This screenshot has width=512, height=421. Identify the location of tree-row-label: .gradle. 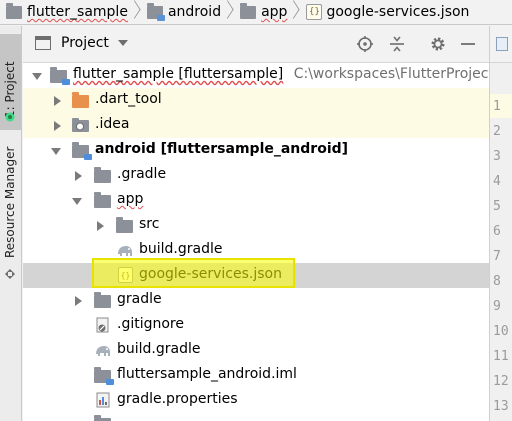
(142, 174).